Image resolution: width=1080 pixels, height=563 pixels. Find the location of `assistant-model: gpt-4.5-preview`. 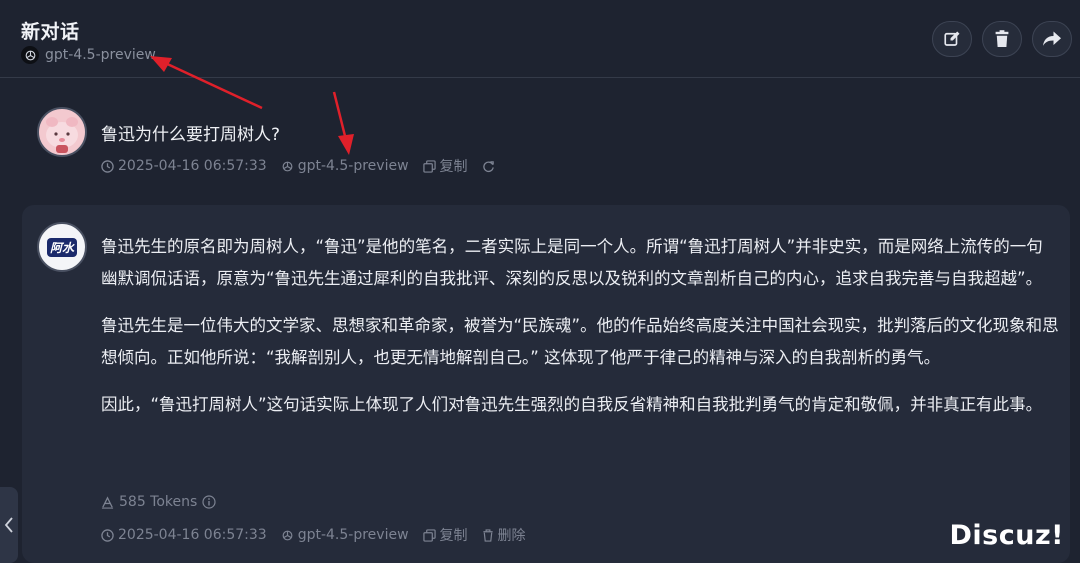

assistant-model: gpt-4.5-preview is located at coordinates (345, 535).